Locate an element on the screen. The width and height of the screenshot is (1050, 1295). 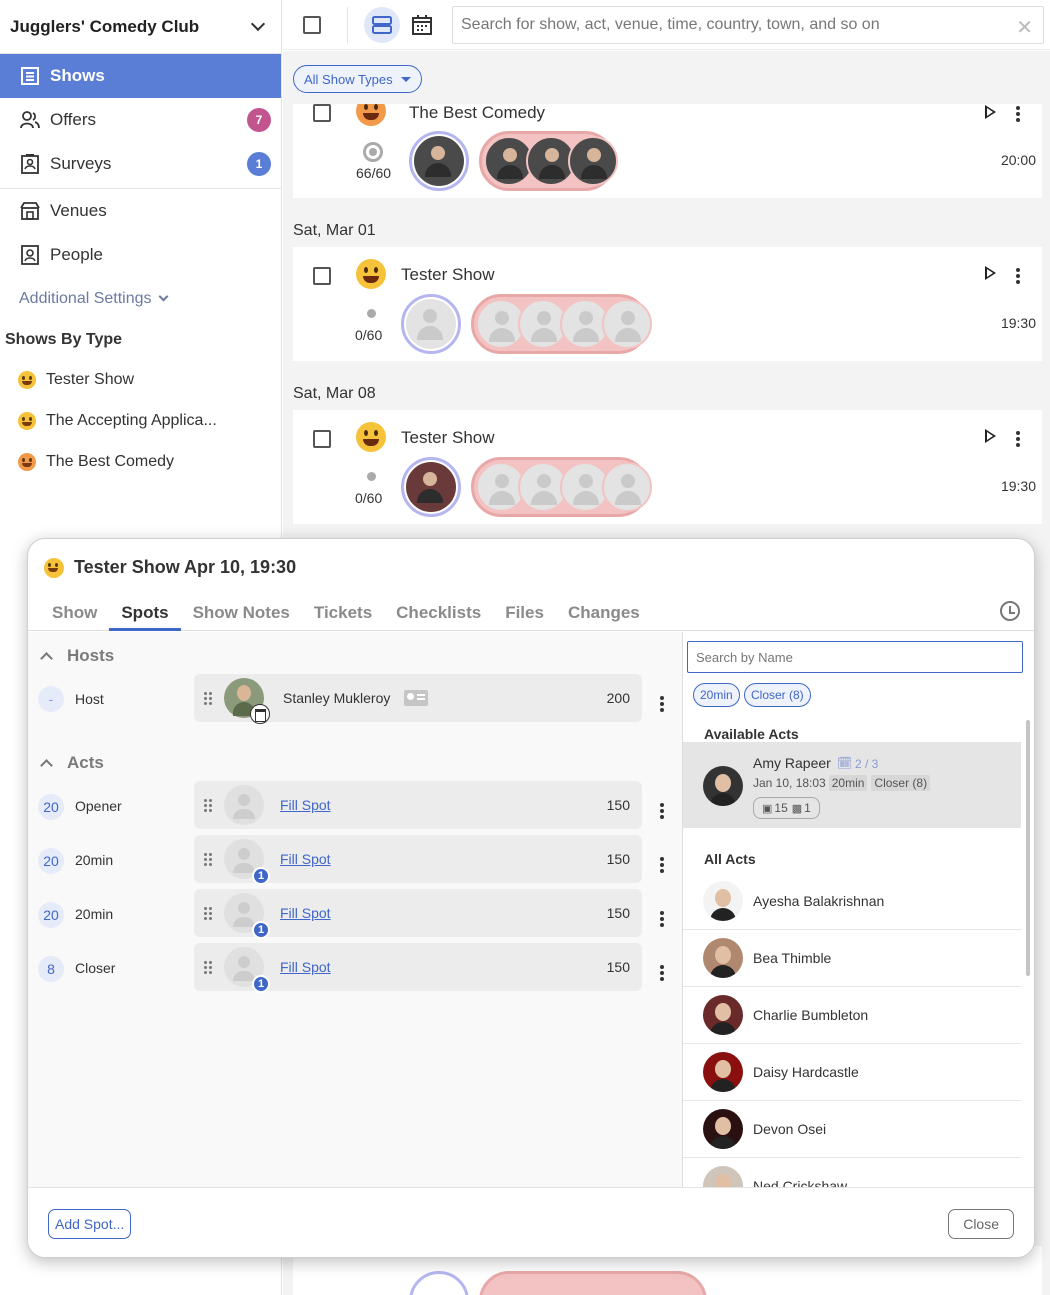
act-list-item: Devon Osei is located at coordinates (852, 1129).